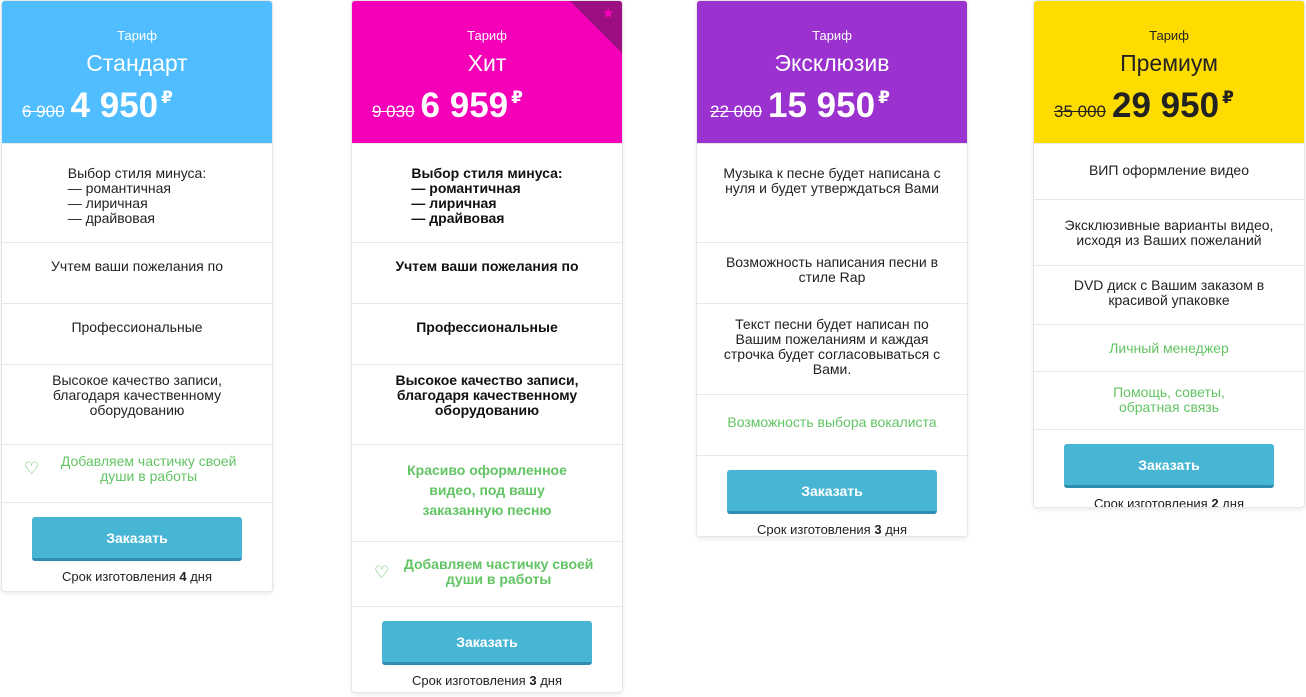 Image resolution: width=1306 pixels, height=697 pixels. I want to click on star-icon: ★, so click(608, 13).